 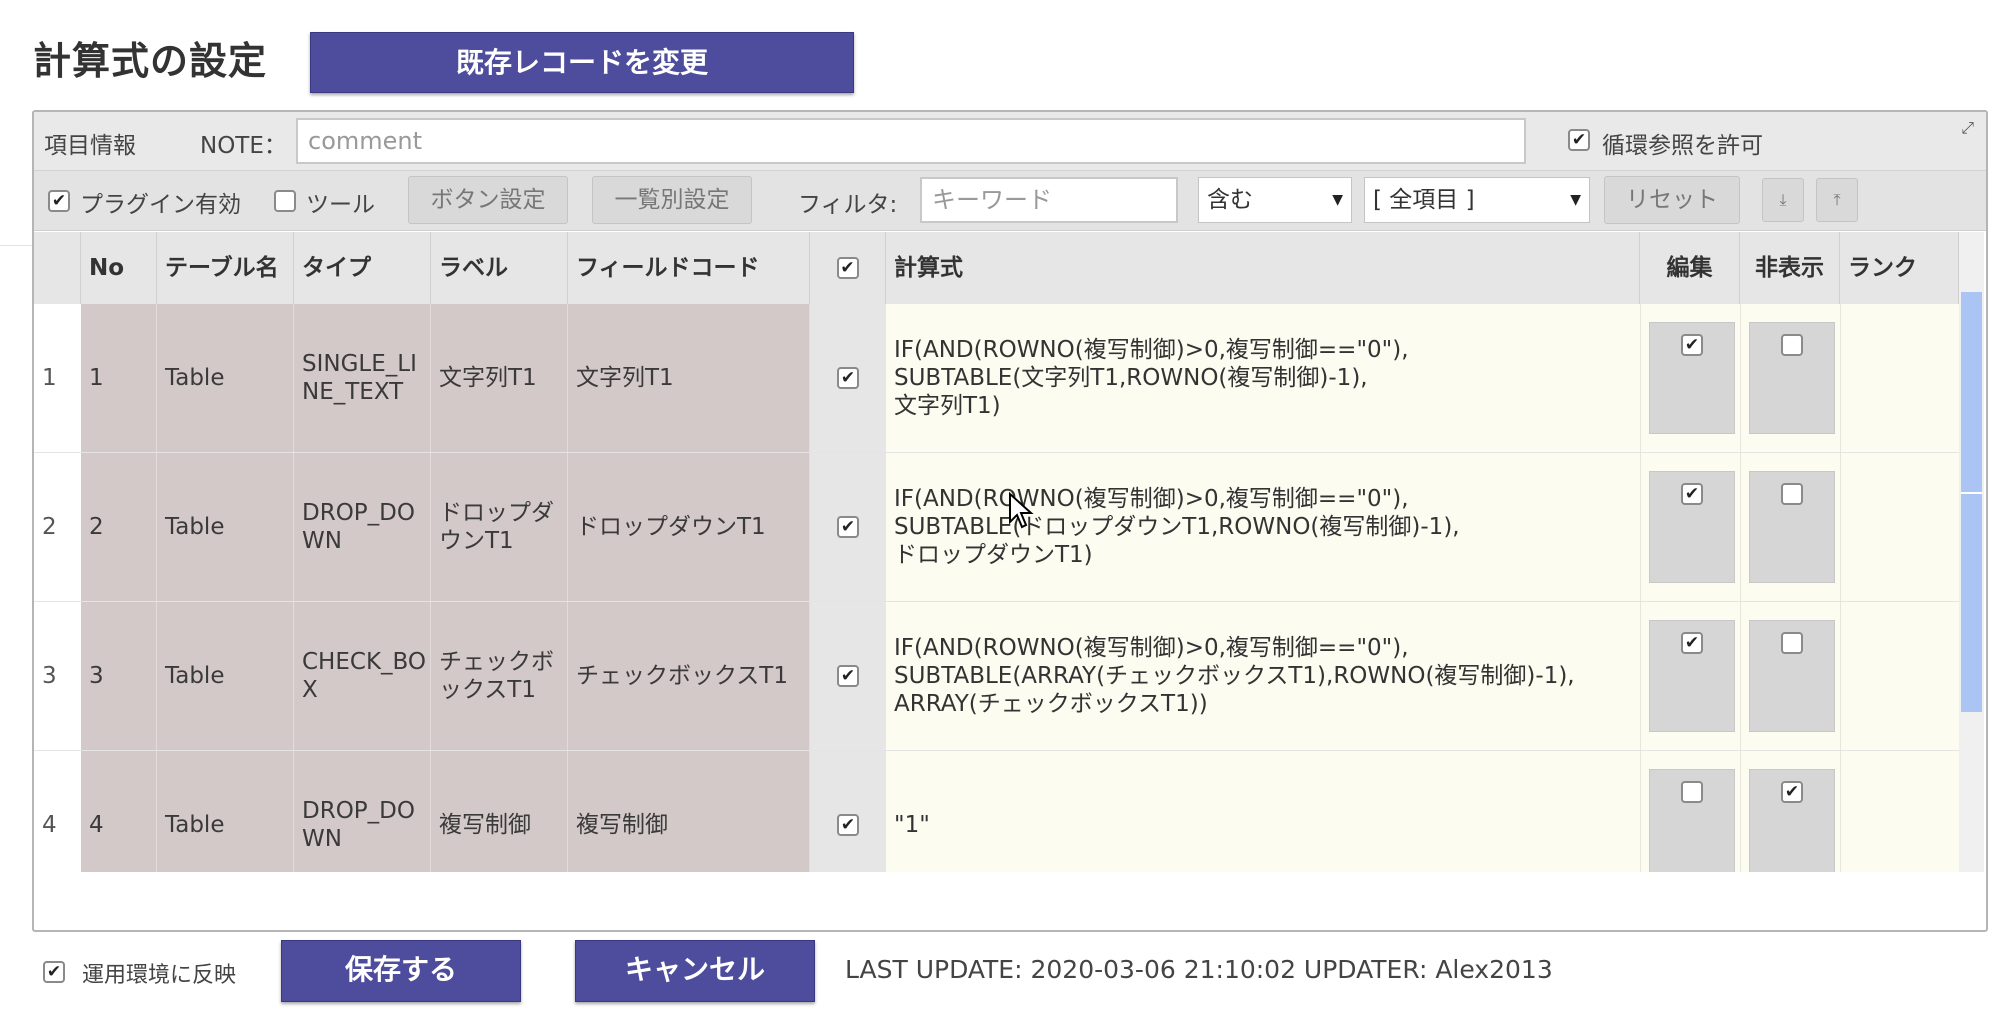 What do you see at coordinates (57, 378) in the screenshot?
I see `row-number: 1` at bounding box center [57, 378].